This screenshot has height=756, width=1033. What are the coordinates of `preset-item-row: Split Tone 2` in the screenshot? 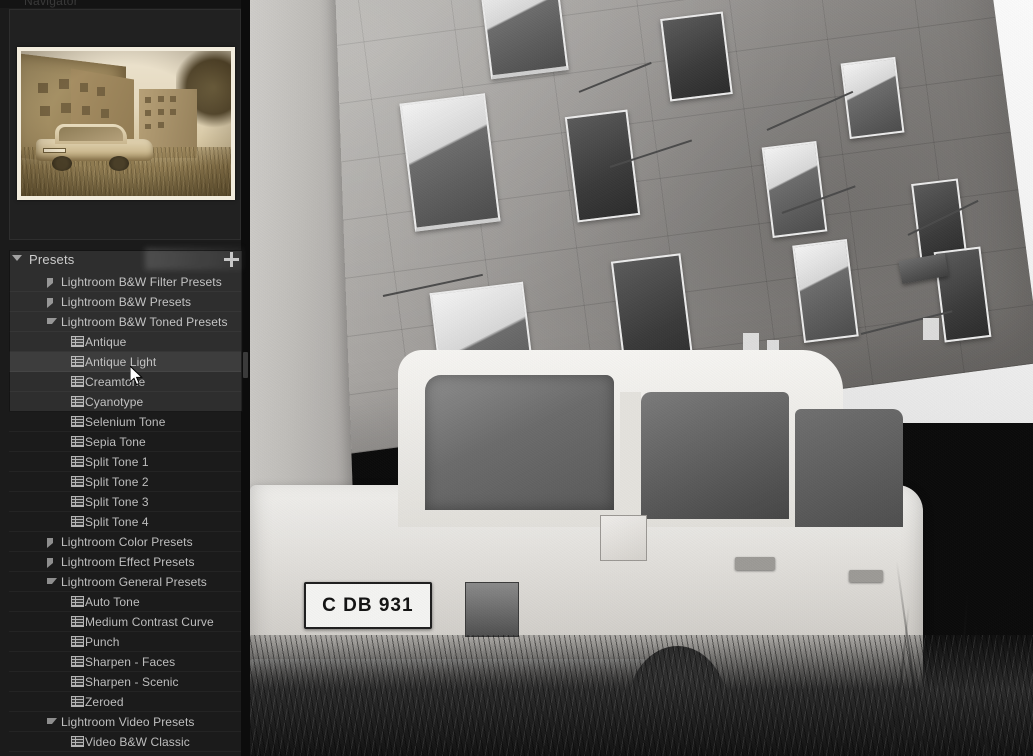 It's located at (126, 482).